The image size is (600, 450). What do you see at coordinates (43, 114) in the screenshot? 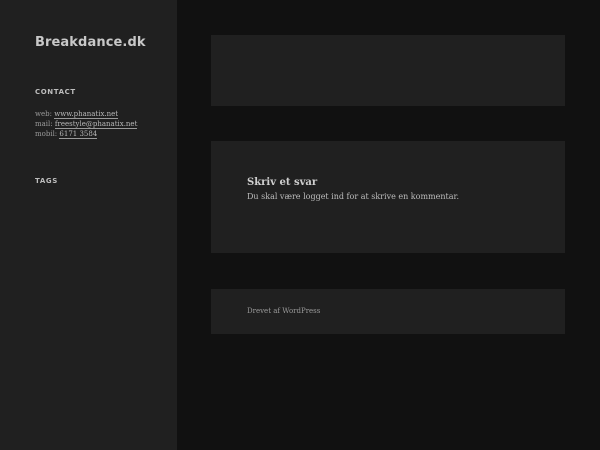
I see `contact-web-label: web:` at bounding box center [43, 114].